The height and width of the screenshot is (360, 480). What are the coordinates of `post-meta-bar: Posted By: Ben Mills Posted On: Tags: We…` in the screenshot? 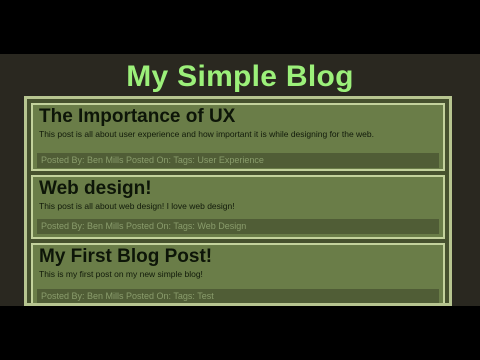 It's located at (238, 226).